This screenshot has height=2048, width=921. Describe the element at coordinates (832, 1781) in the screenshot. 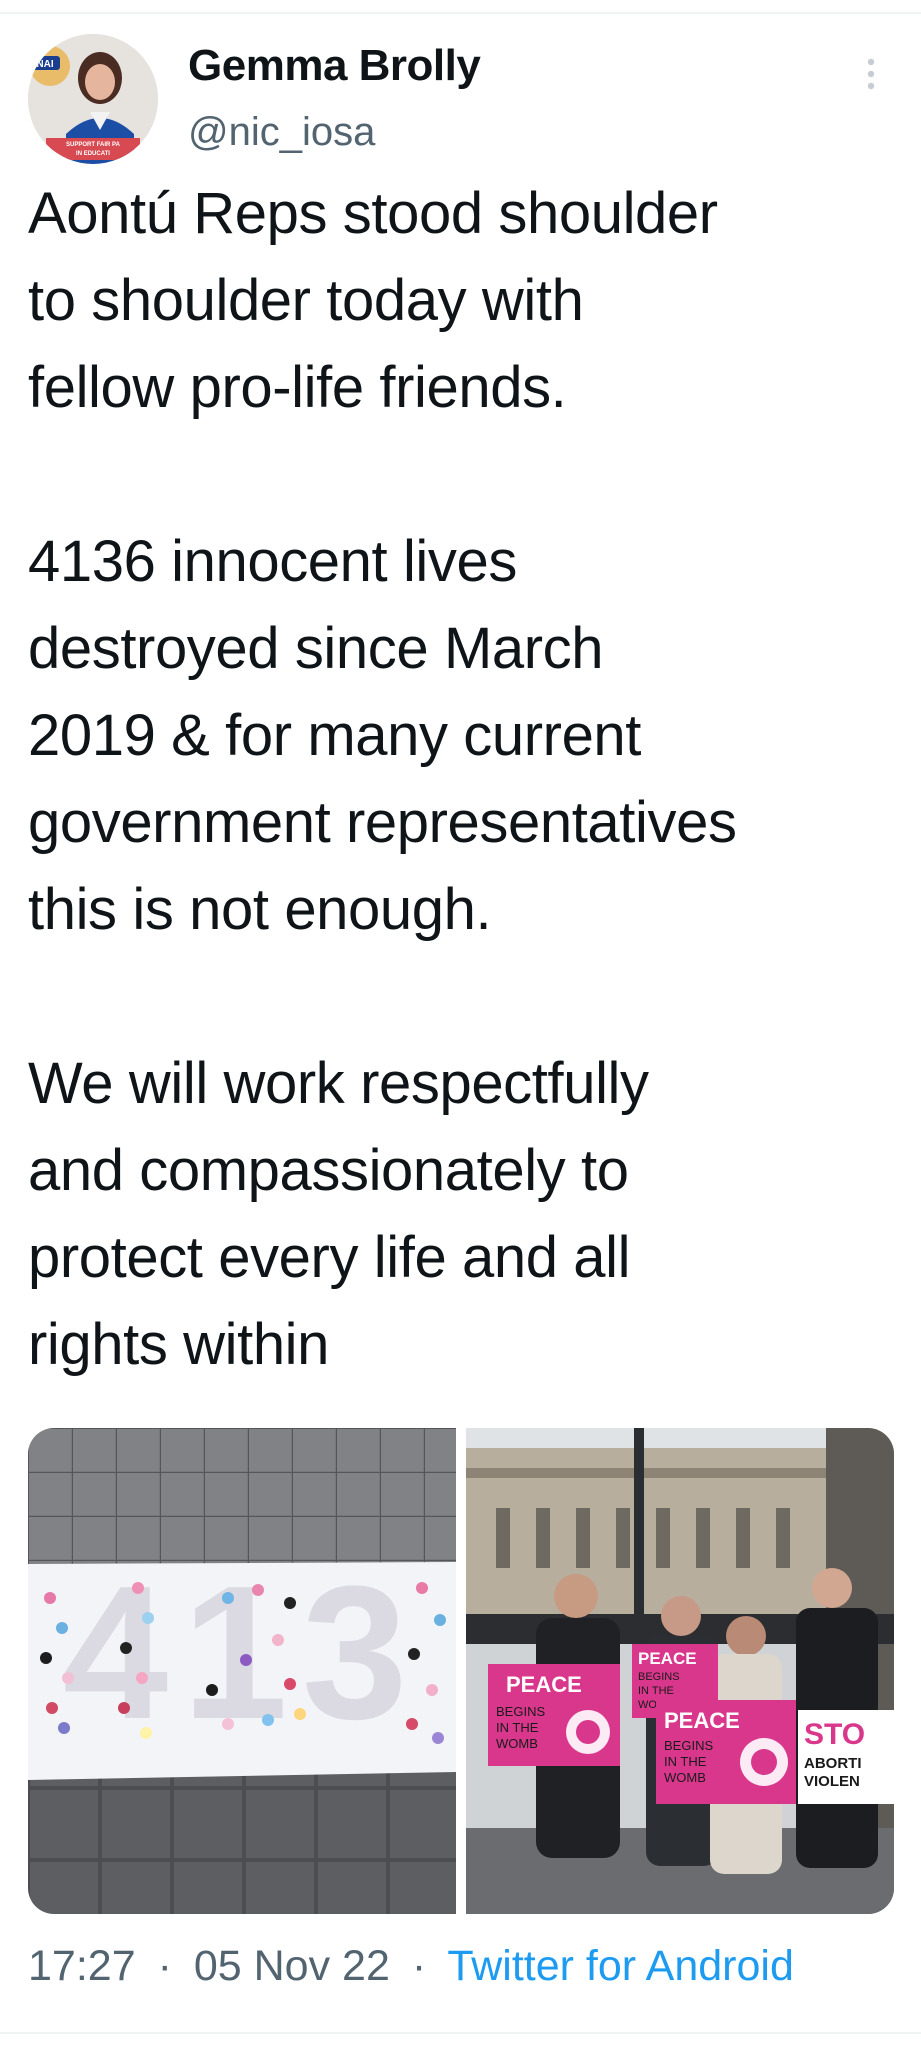

I see `sign4-line3: VIOLEN` at that location.